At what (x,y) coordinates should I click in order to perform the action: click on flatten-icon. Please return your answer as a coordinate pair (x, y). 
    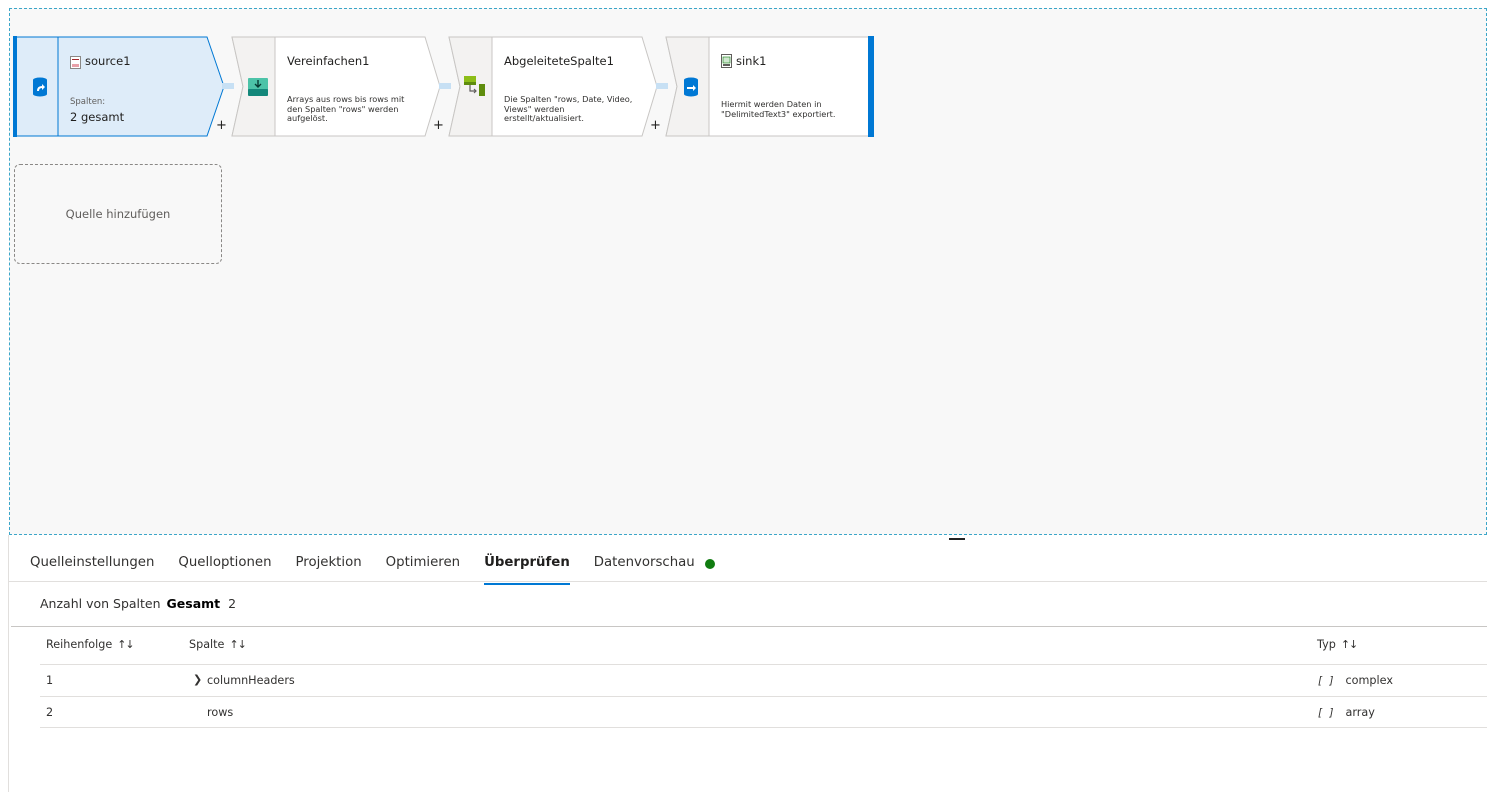
    Looking at the image, I should click on (258, 89).